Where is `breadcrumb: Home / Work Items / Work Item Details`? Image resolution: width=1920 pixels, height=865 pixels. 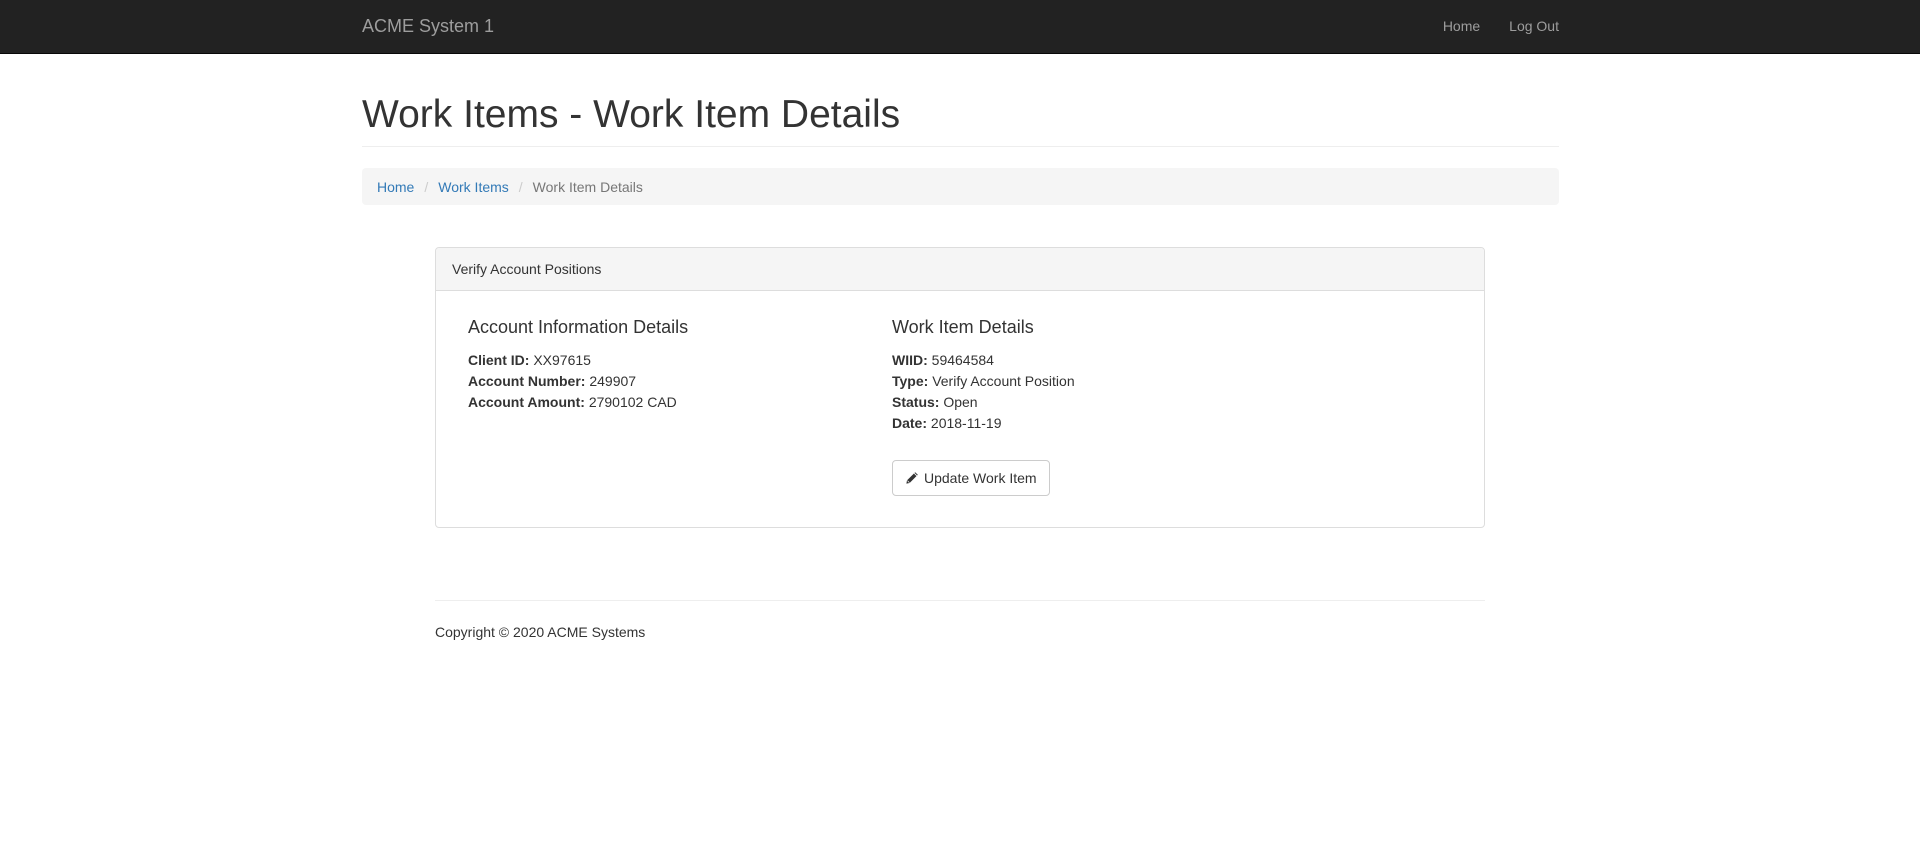 breadcrumb: Home / Work Items / Work Item Details is located at coordinates (960, 186).